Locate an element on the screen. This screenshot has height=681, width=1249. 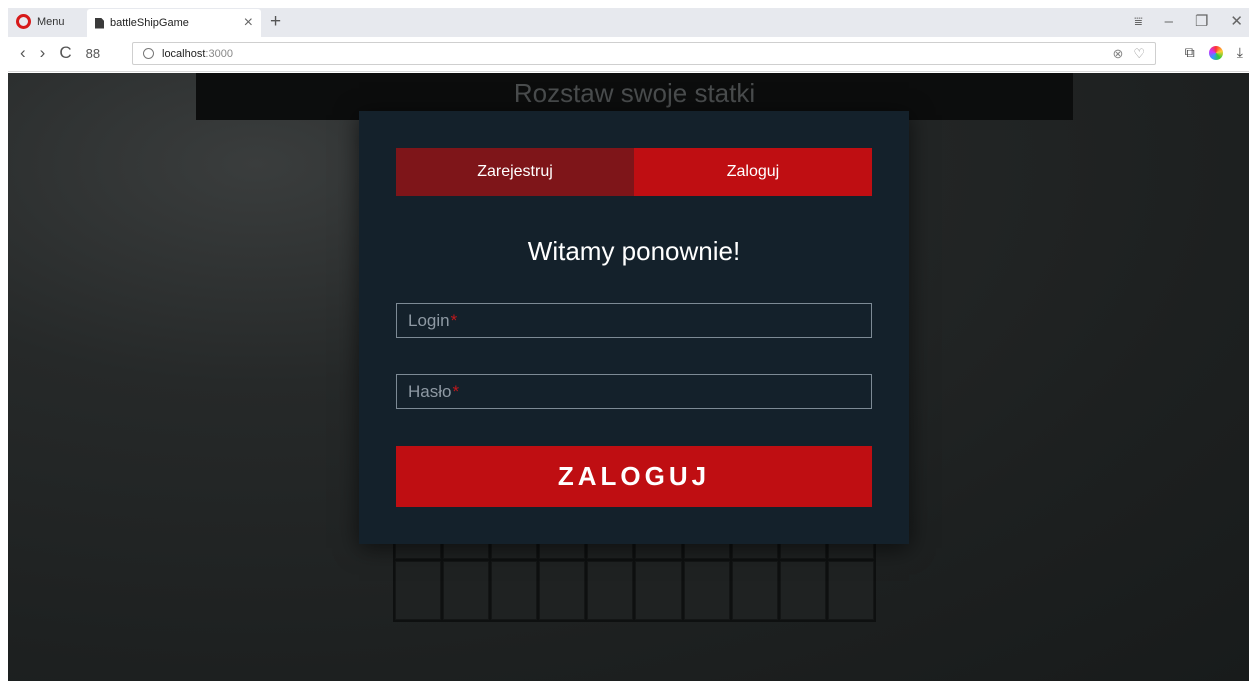
welcome-heading: Witamy ponownie! is located at coordinates (634, 251).